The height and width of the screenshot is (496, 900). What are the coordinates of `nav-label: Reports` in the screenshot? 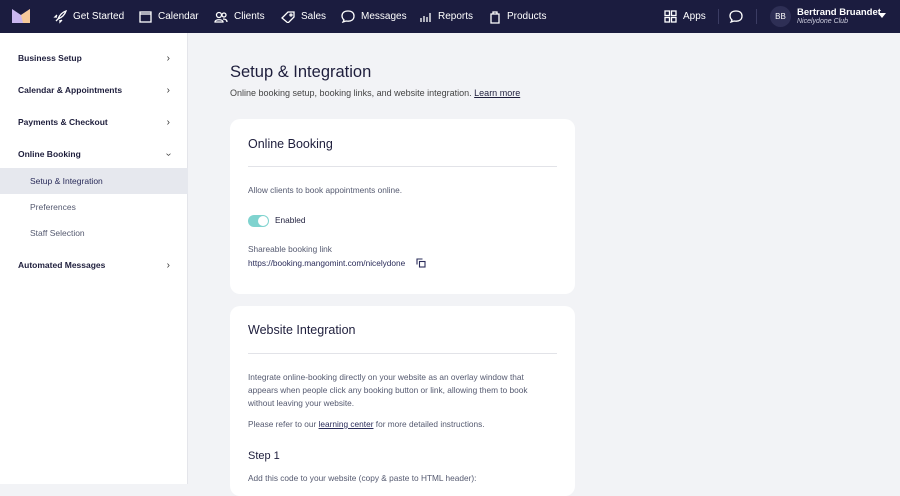 It's located at (456, 16).